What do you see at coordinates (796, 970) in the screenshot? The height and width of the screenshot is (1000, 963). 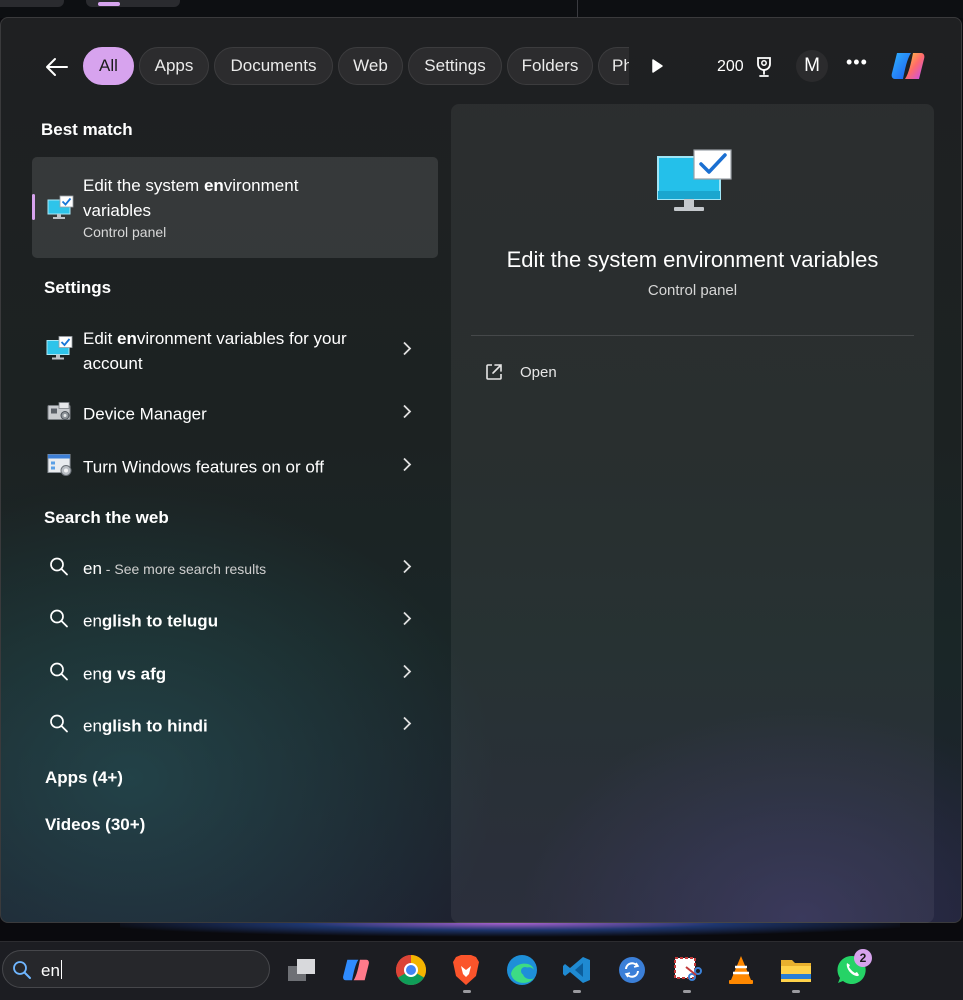 I see `file-explorer-icon` at bounding box center [796, 970].